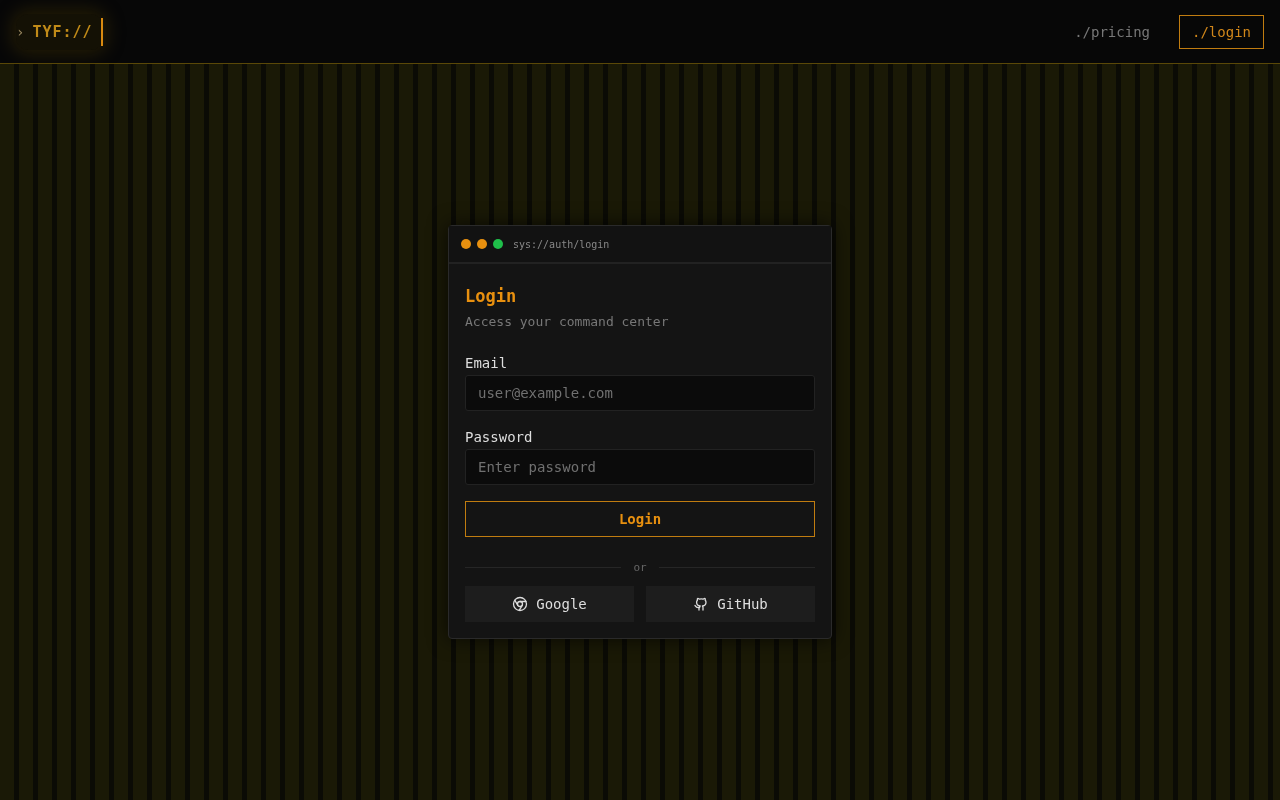 This screenshot has height=800, width=1280. What do you see at coordinates (101, 31) in the screenshot?
I see `text-cursor` at bounding box center [101, 31].